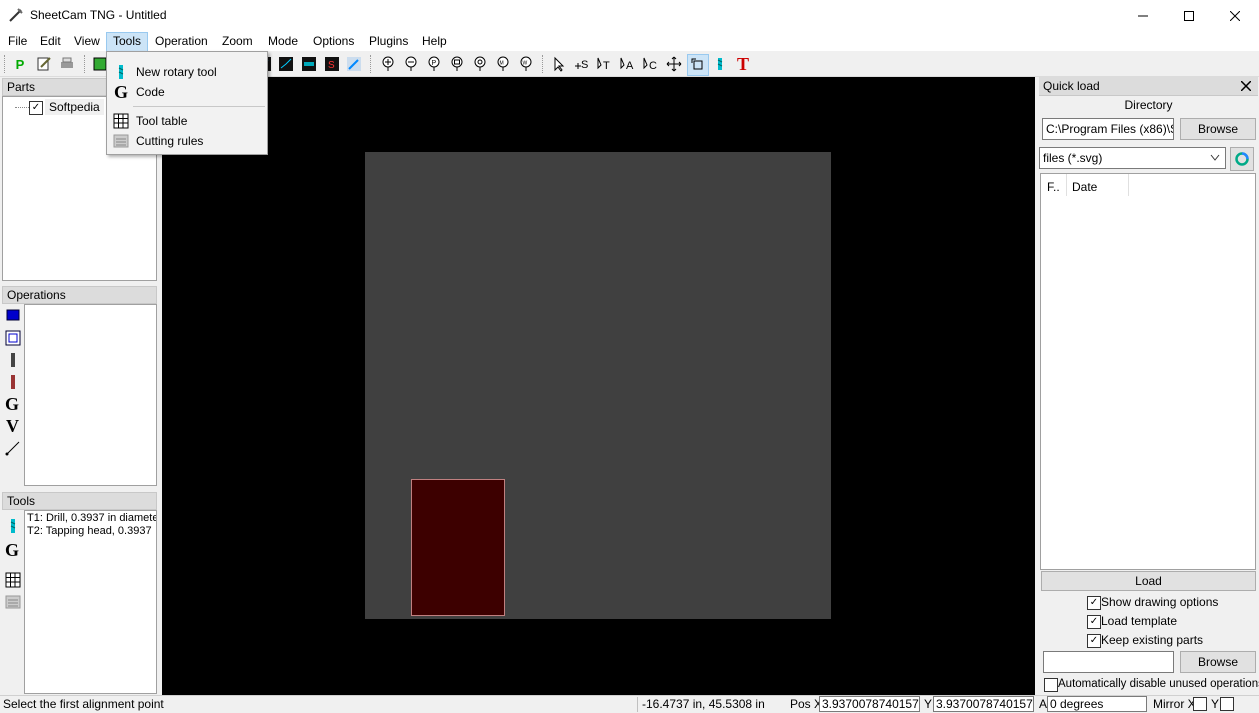 Image resolution: width=1259 pixels, height=713 pixels. What do you see at coordinates (36, 108) in the screenshot?
I see `softpedia-checkbox: ✓` at bounding box center [36, 108].